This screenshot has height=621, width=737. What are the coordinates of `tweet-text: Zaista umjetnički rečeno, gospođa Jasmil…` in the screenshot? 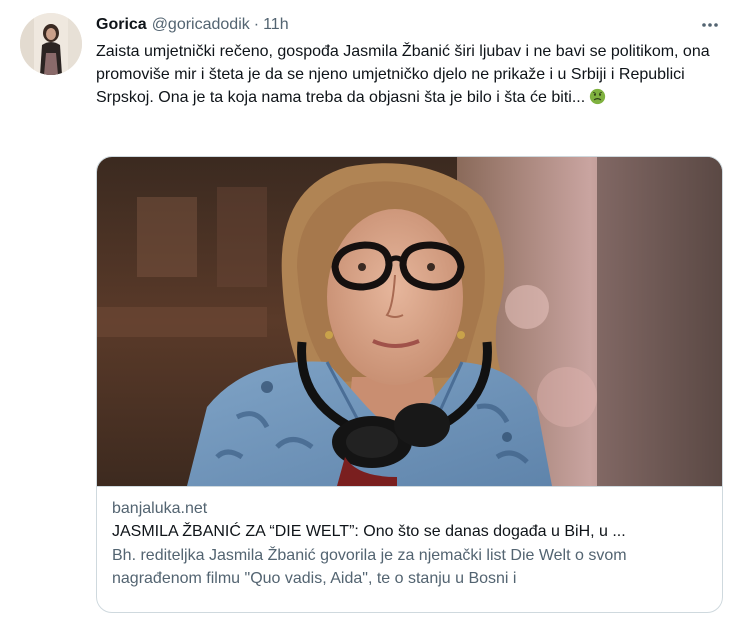 It's located at (409, 74).